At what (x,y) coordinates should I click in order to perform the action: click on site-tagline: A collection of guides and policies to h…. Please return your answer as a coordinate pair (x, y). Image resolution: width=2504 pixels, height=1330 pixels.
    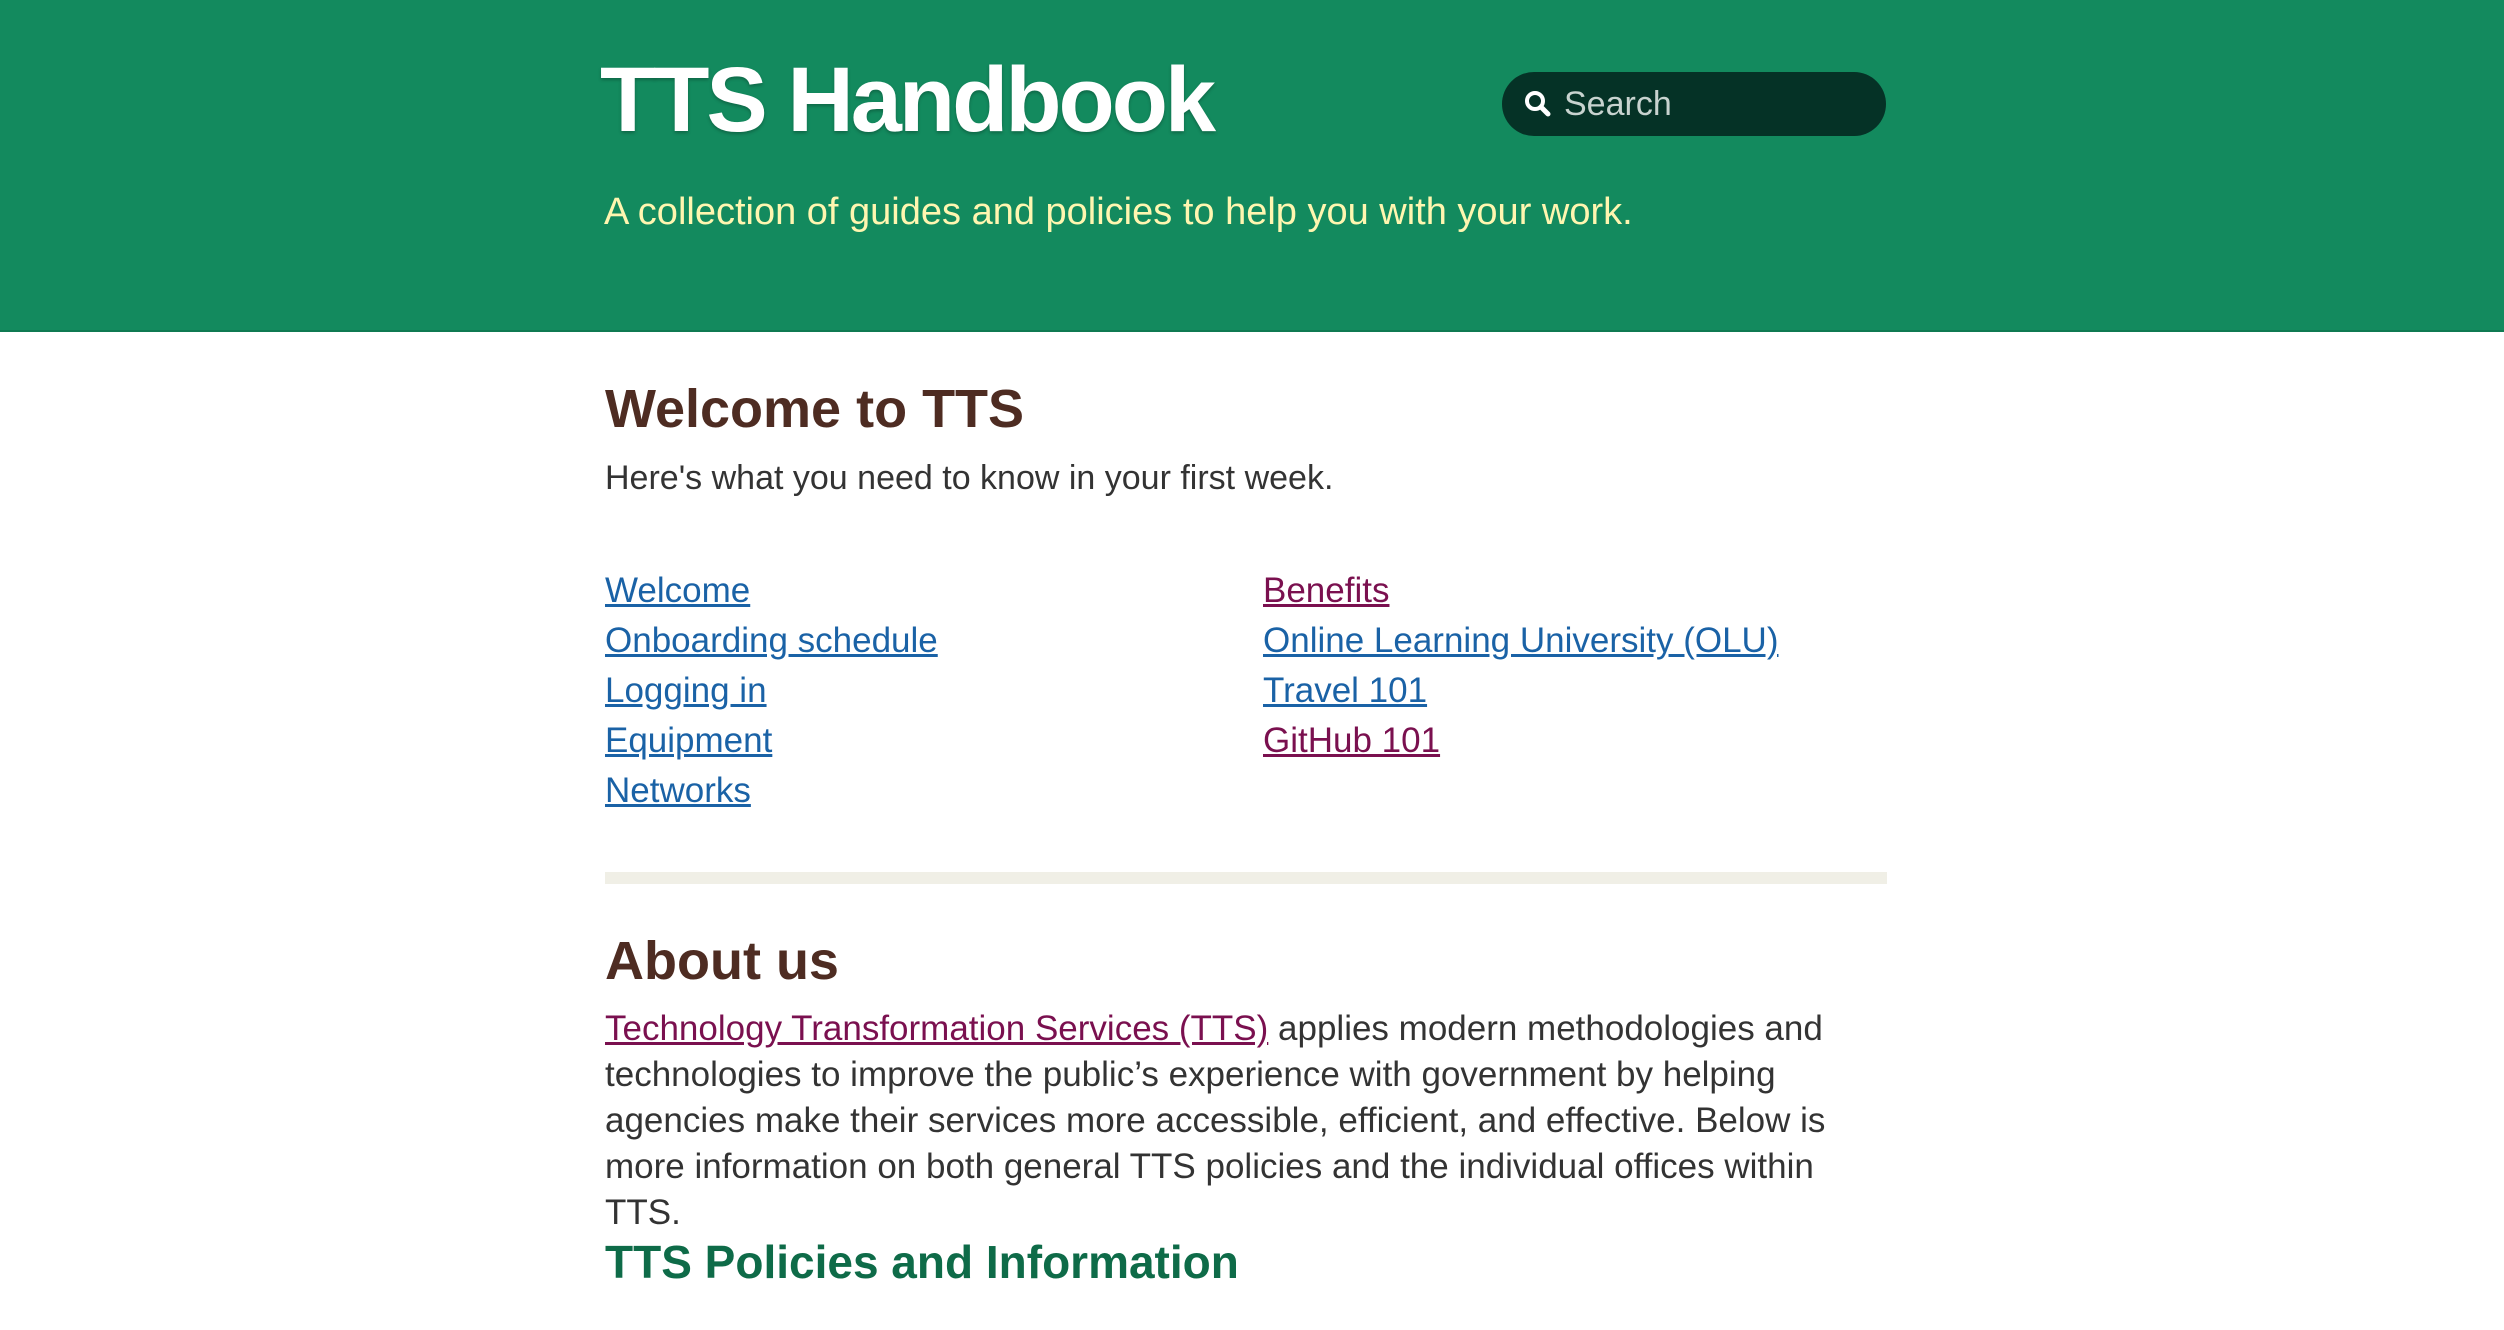
    Looking at the image, I should click on (1118, 212).